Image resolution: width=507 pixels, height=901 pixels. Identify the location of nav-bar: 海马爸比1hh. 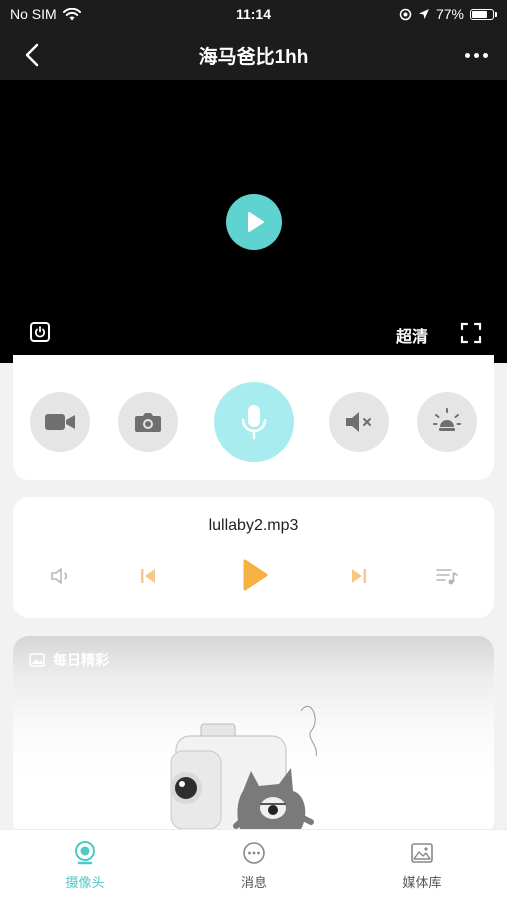
(253, 54).